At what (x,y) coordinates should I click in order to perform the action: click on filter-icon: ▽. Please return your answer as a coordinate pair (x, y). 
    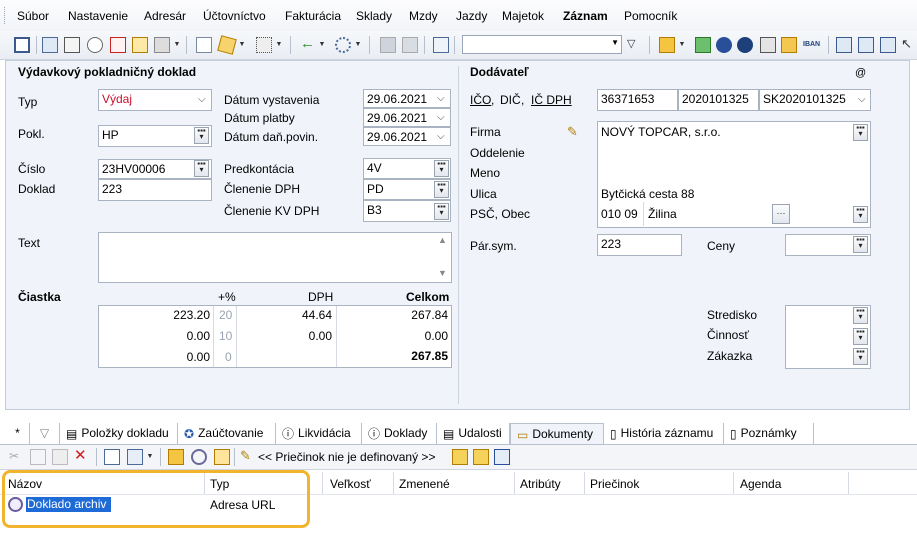
    Looking at the image, I should click on (635, 45).